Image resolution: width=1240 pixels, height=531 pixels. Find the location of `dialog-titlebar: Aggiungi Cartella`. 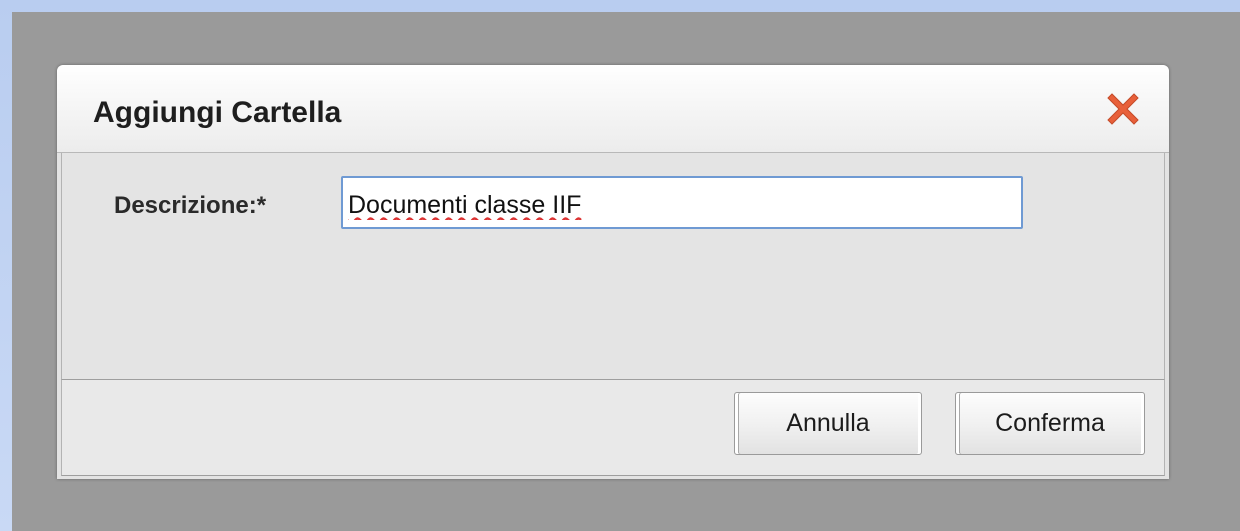

dialog-titlebar: Aggiungi Cartella is located at coordinates (613, 109).